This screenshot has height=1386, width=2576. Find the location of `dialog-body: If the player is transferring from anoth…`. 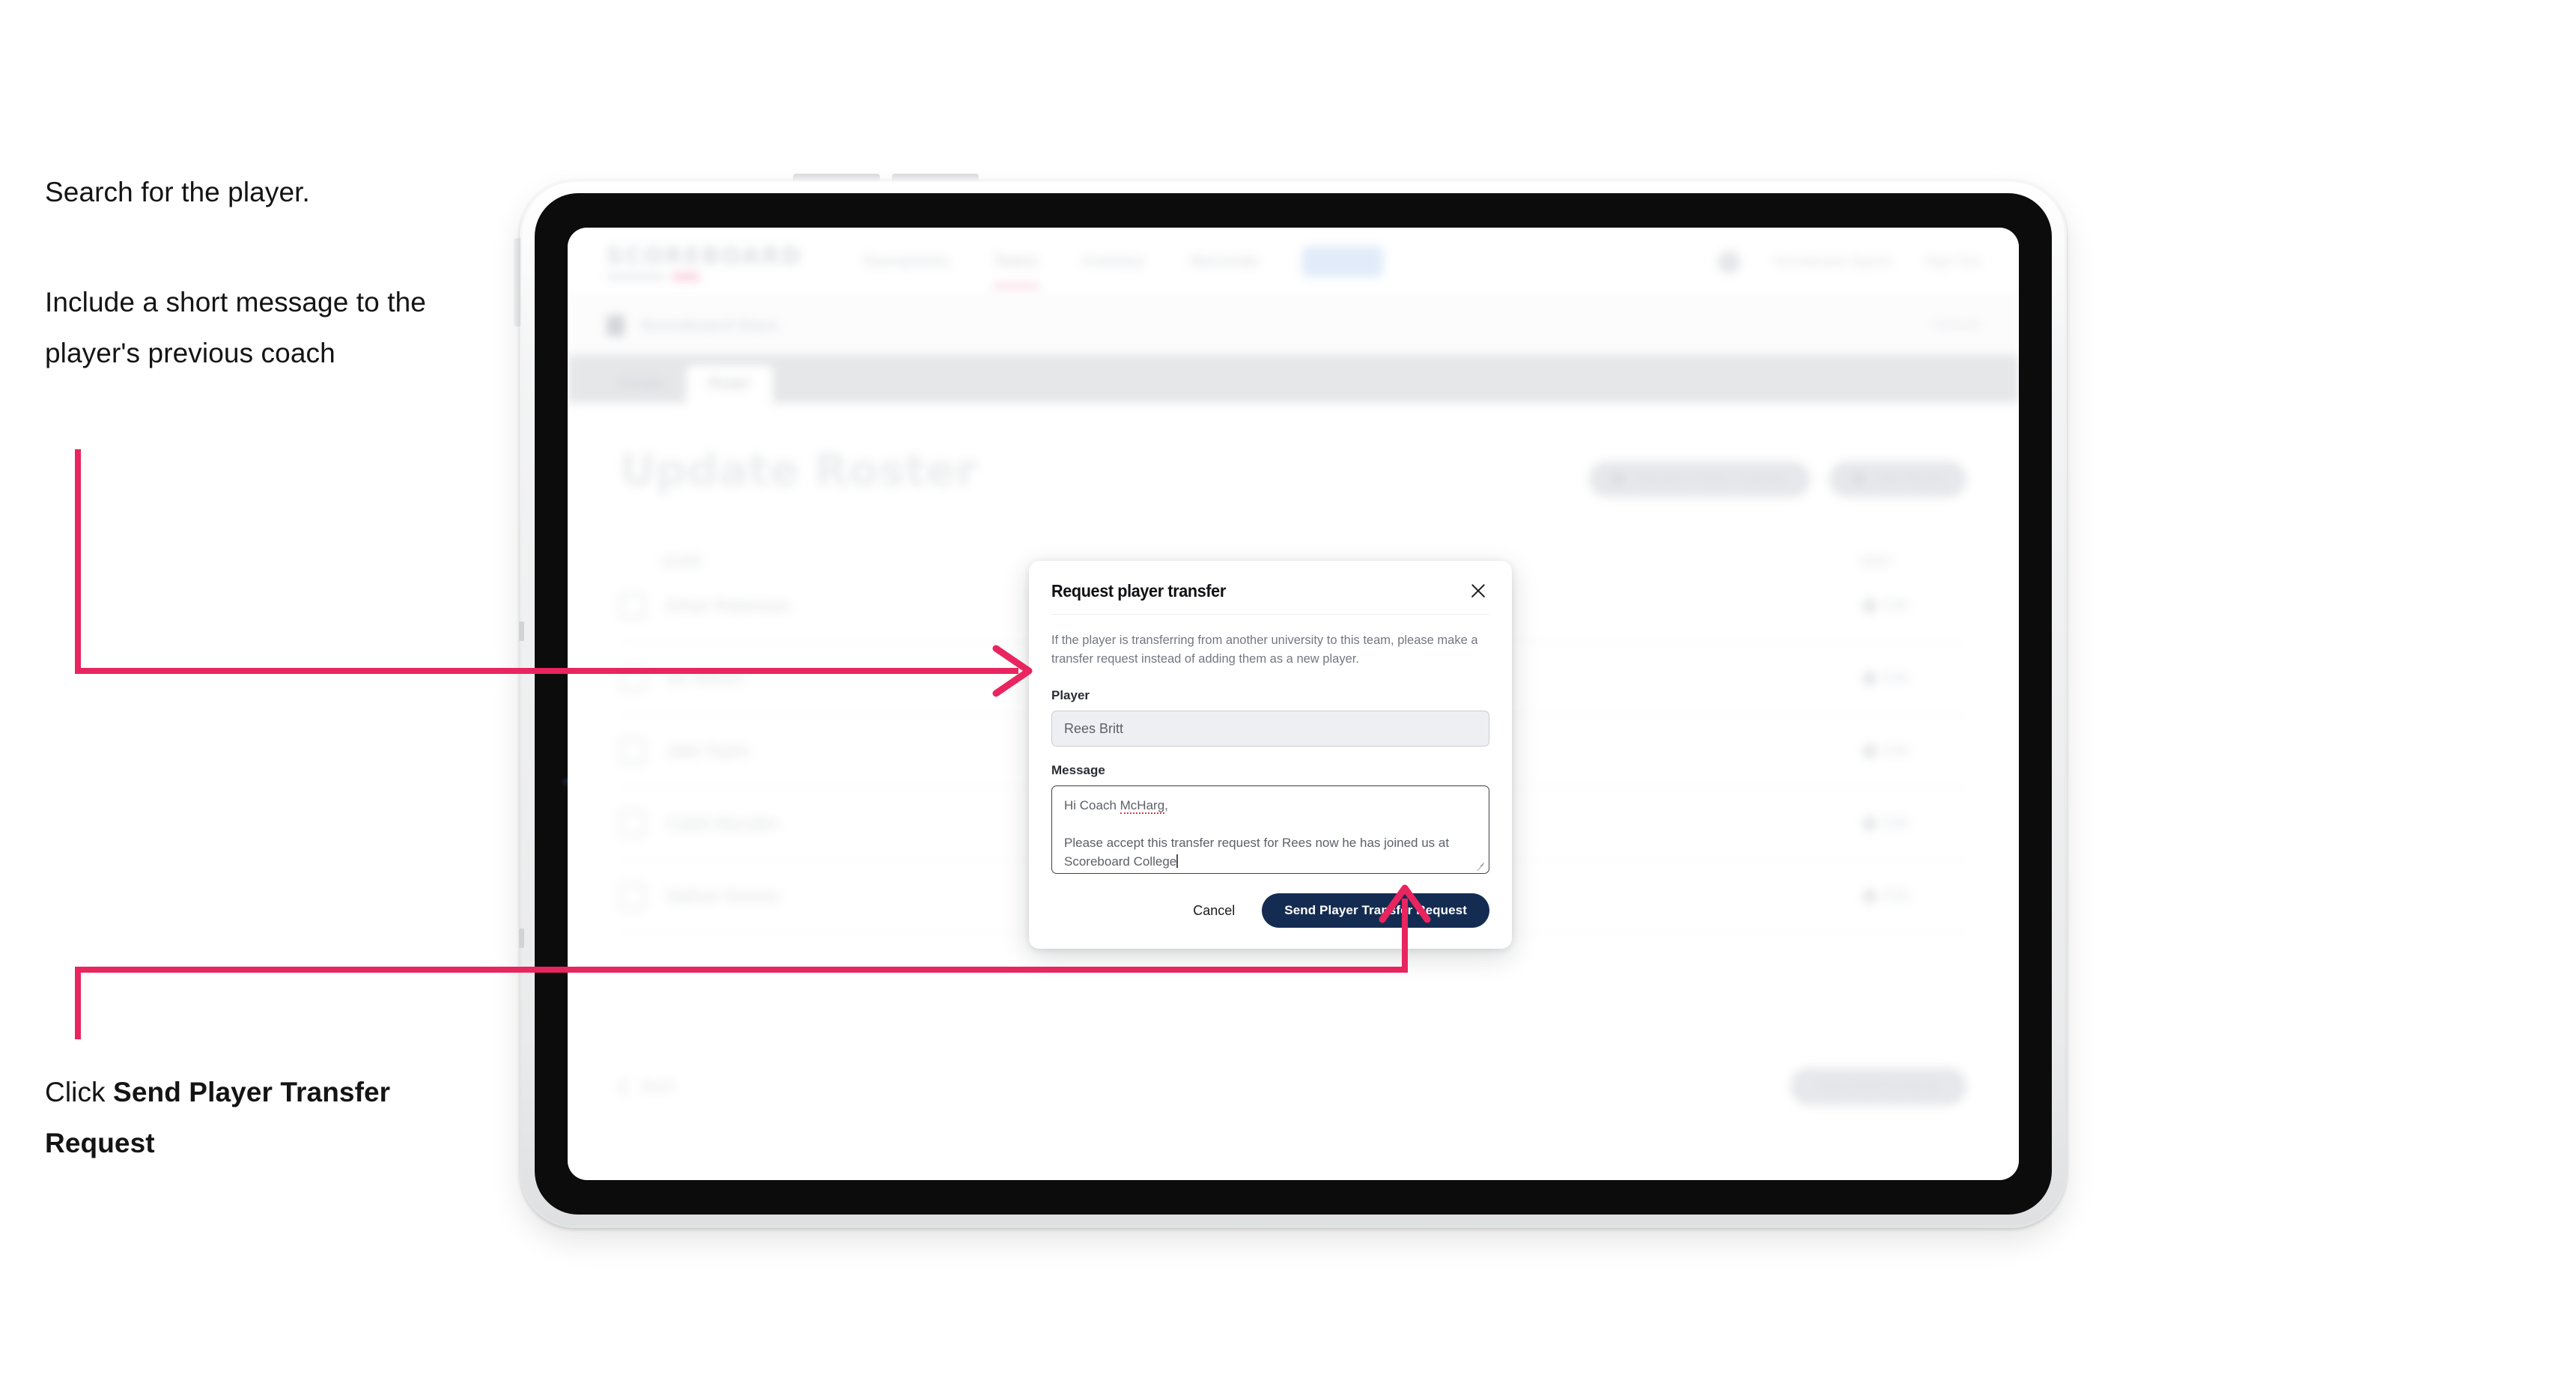

dialog-body: If the player is transferring from anoth… is located at coordinates (1270, 745).